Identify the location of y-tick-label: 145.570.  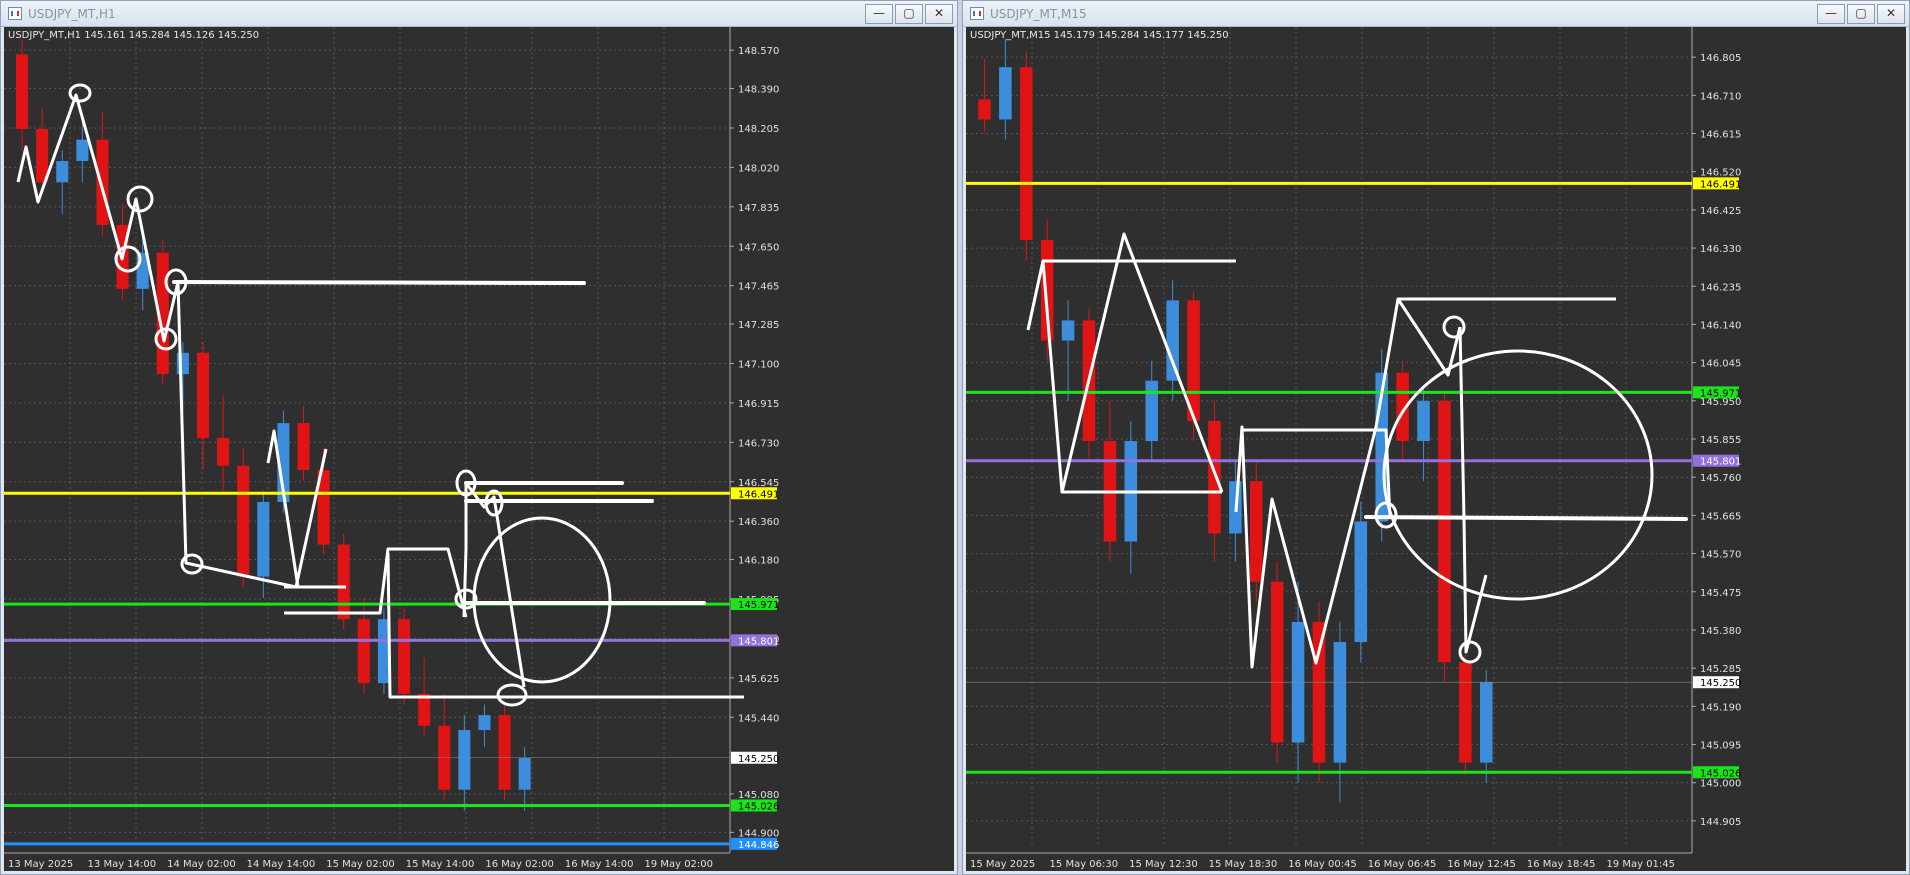
(1720, 555).